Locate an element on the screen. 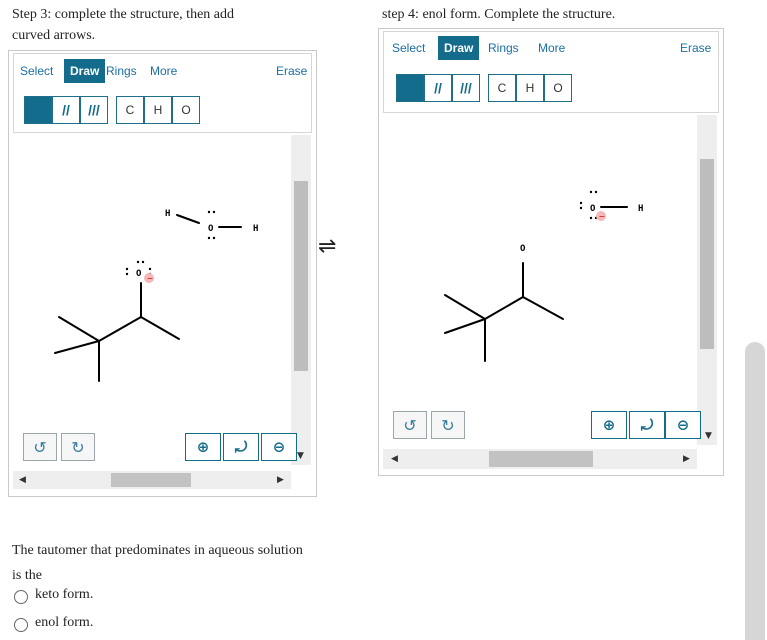  enol-option-label: enol form. is located at coordinates (64, 623).